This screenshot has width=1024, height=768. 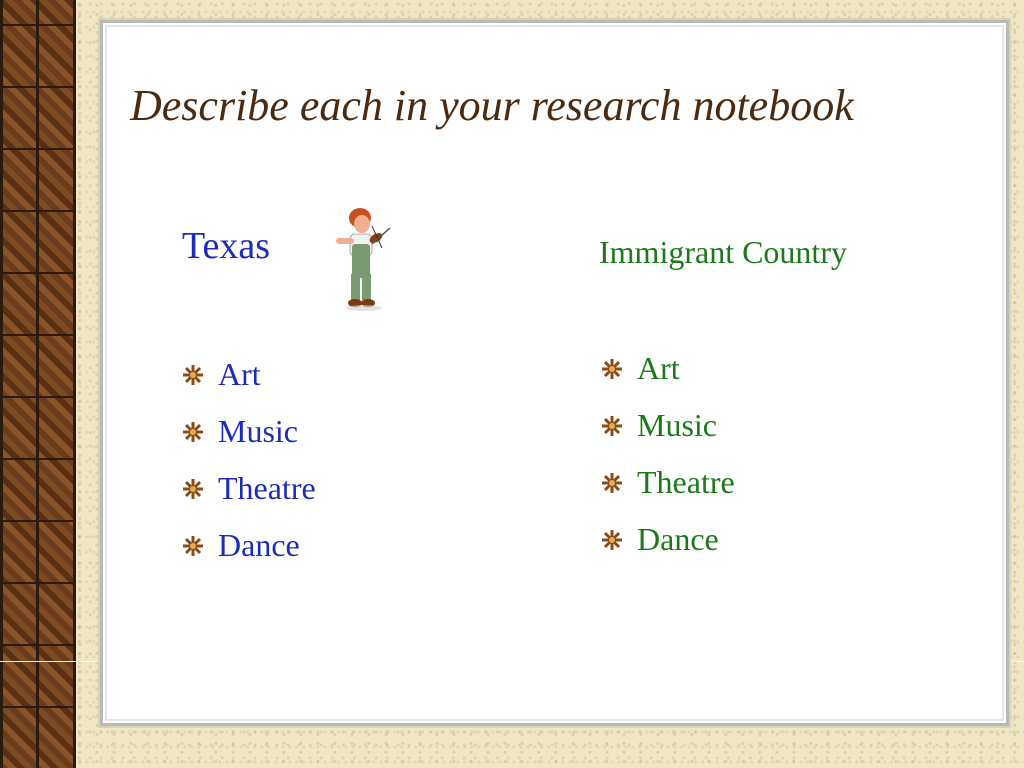 I want to click on wood-border, so click(x=38, y=384).